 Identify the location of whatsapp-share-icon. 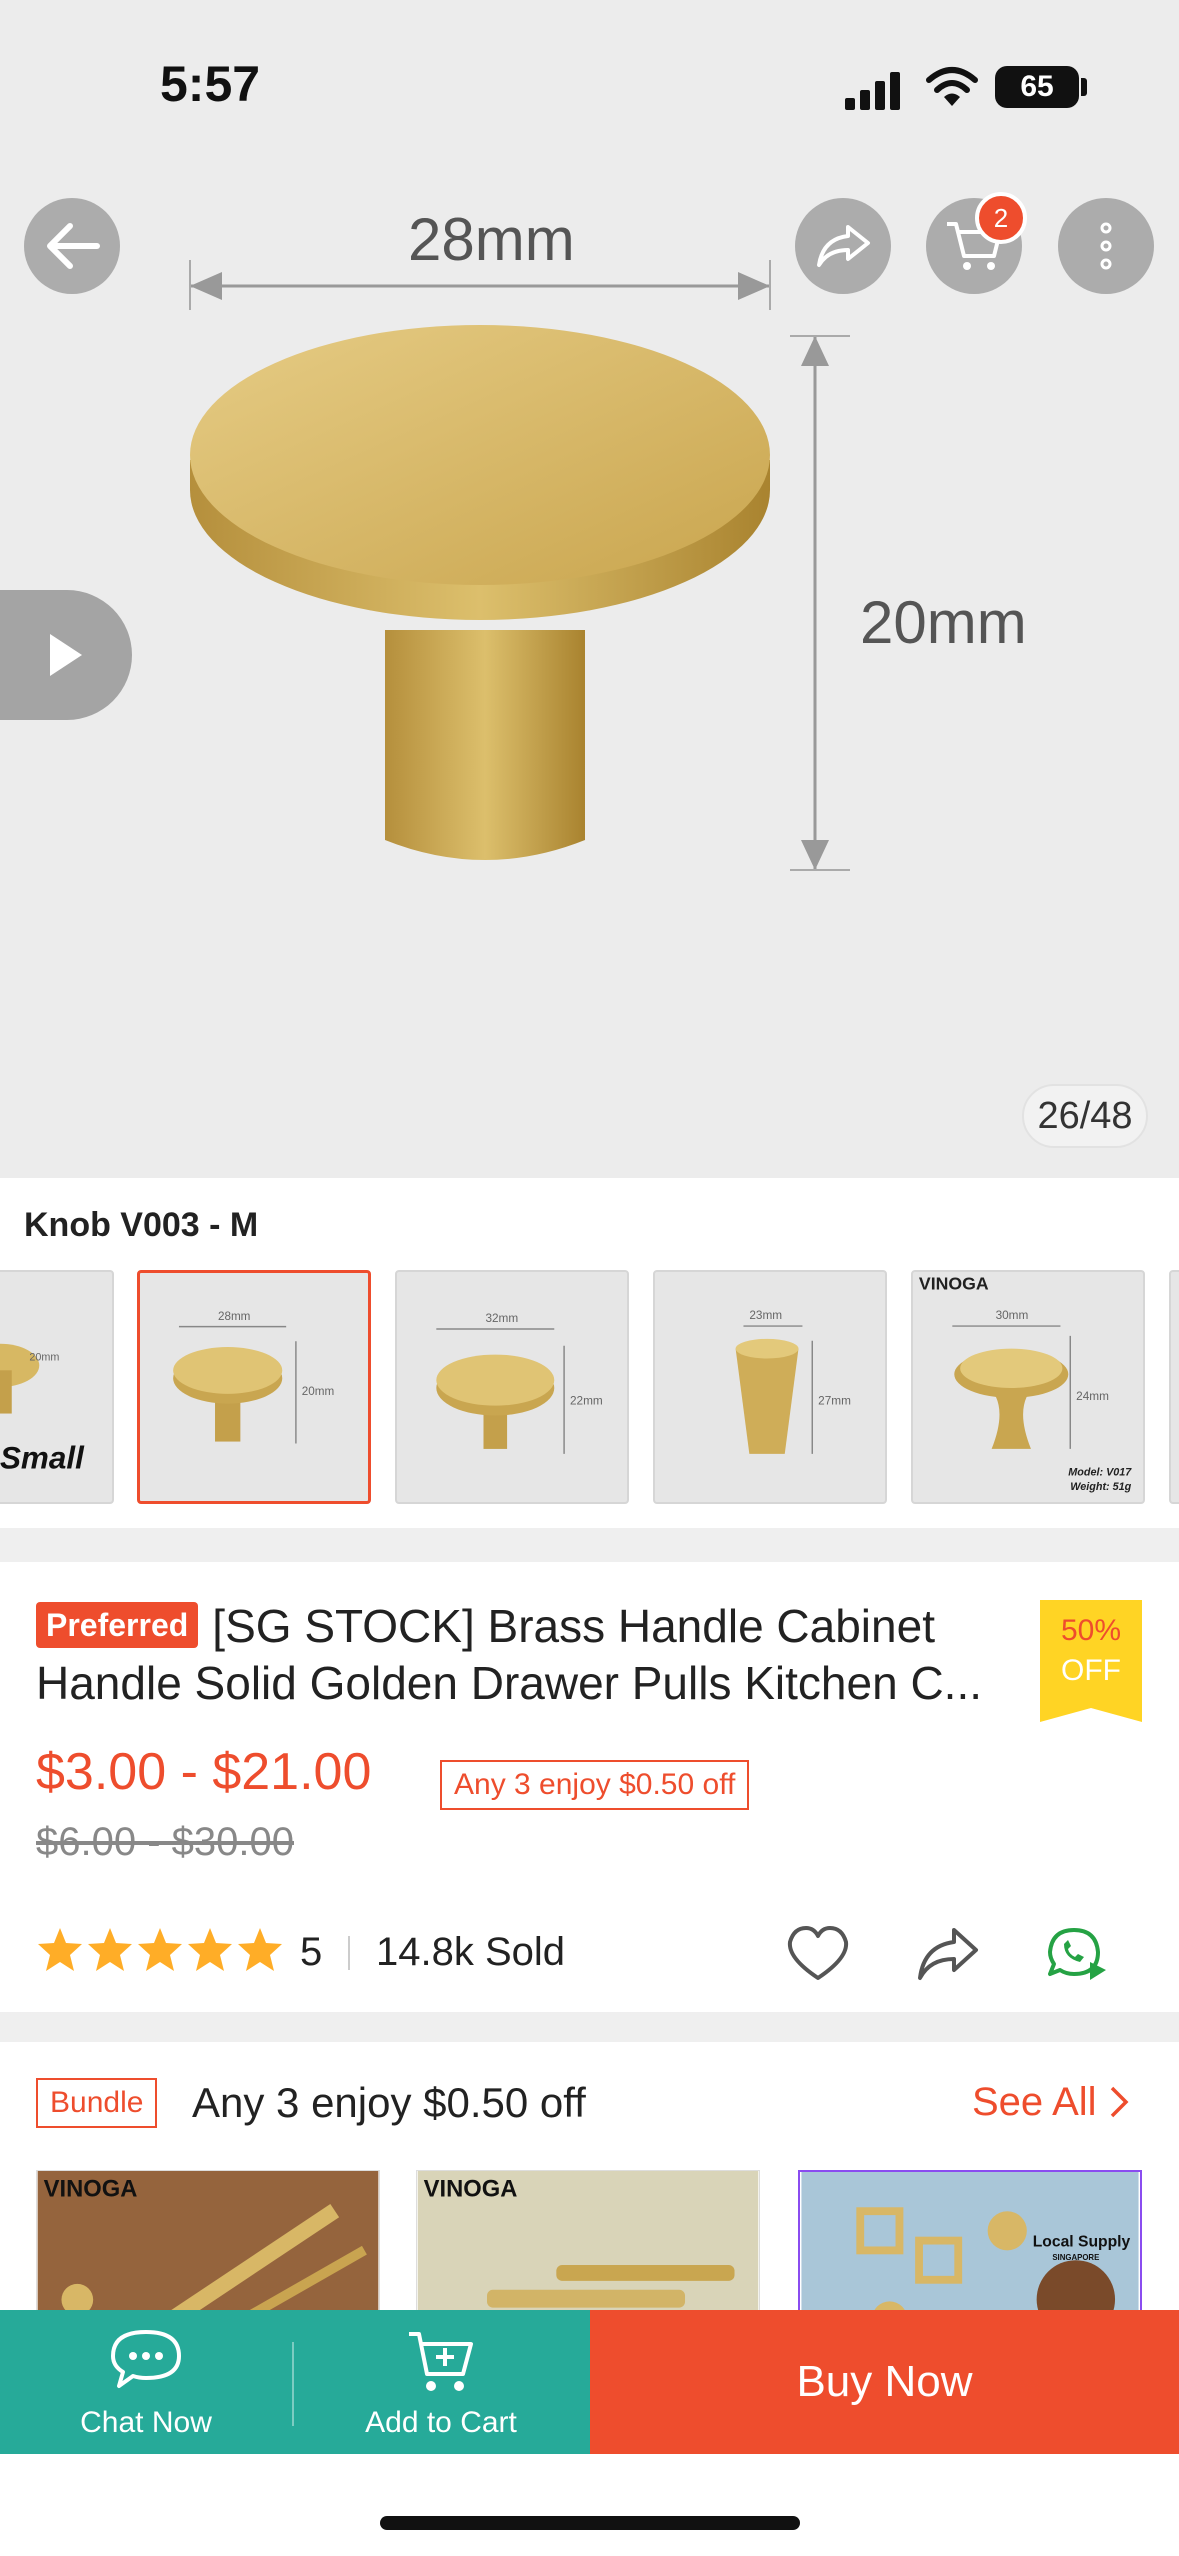
(1078, 1954).